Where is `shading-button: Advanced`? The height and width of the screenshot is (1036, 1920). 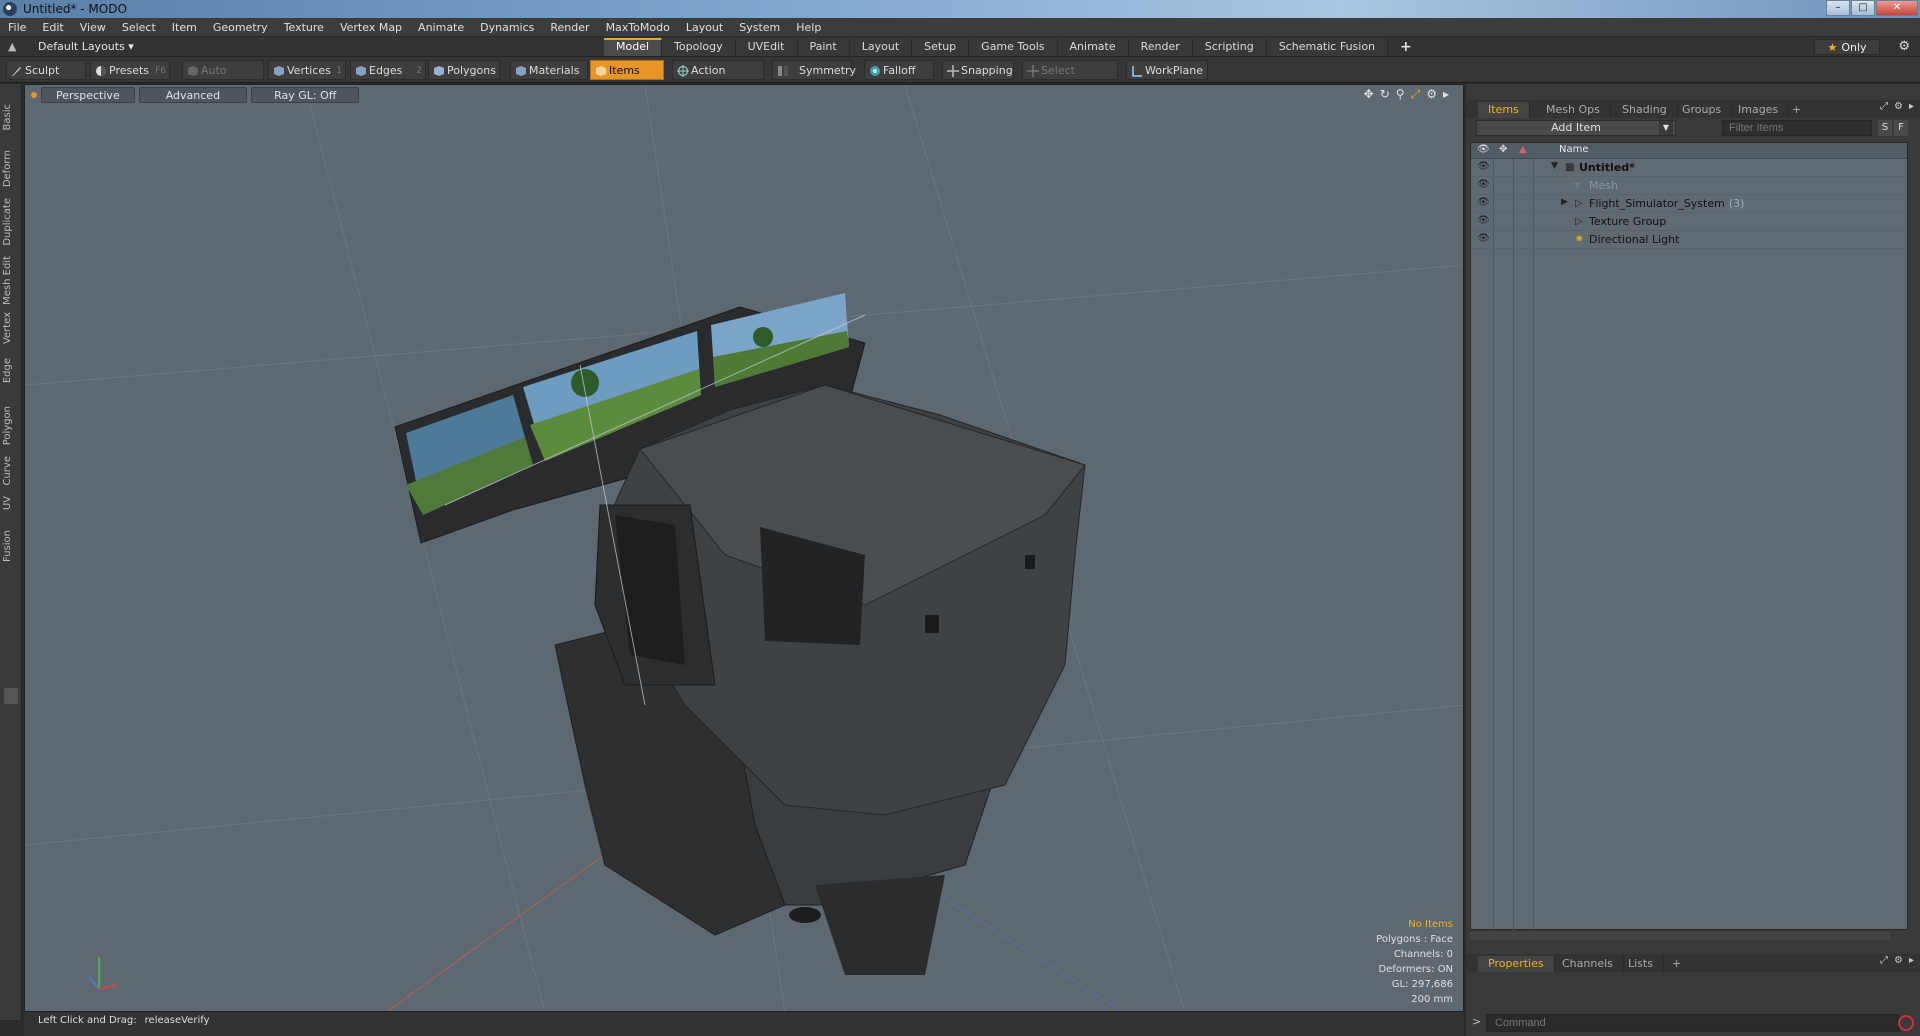
shading-button: Advanced is located at coordinates (193, 95).